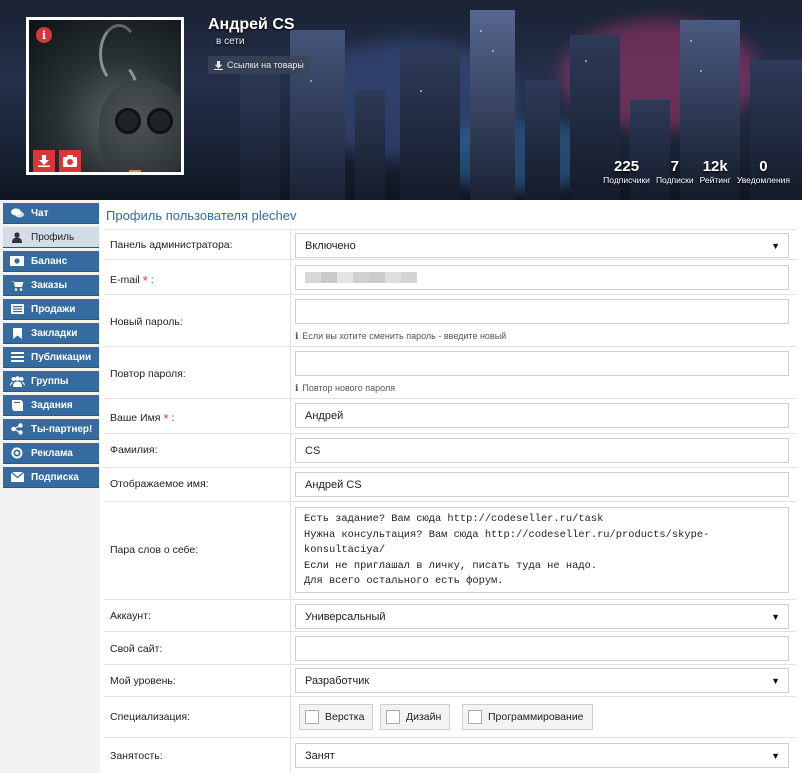 Image resolution: width=802 pixels, height=773 pixels. What do you see at coordinates (17, 357) in the screenshot?
I see `list-icon` at bounding box center [17, 357].